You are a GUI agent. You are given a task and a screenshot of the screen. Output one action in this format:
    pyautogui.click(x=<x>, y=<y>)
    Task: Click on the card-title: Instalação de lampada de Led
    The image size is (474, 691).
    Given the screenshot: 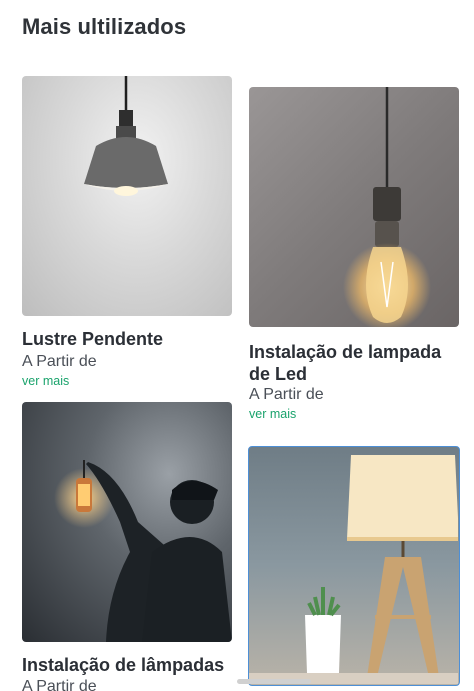 What is the action you would take?
    pyautogui.click(x=345, y=363)
    